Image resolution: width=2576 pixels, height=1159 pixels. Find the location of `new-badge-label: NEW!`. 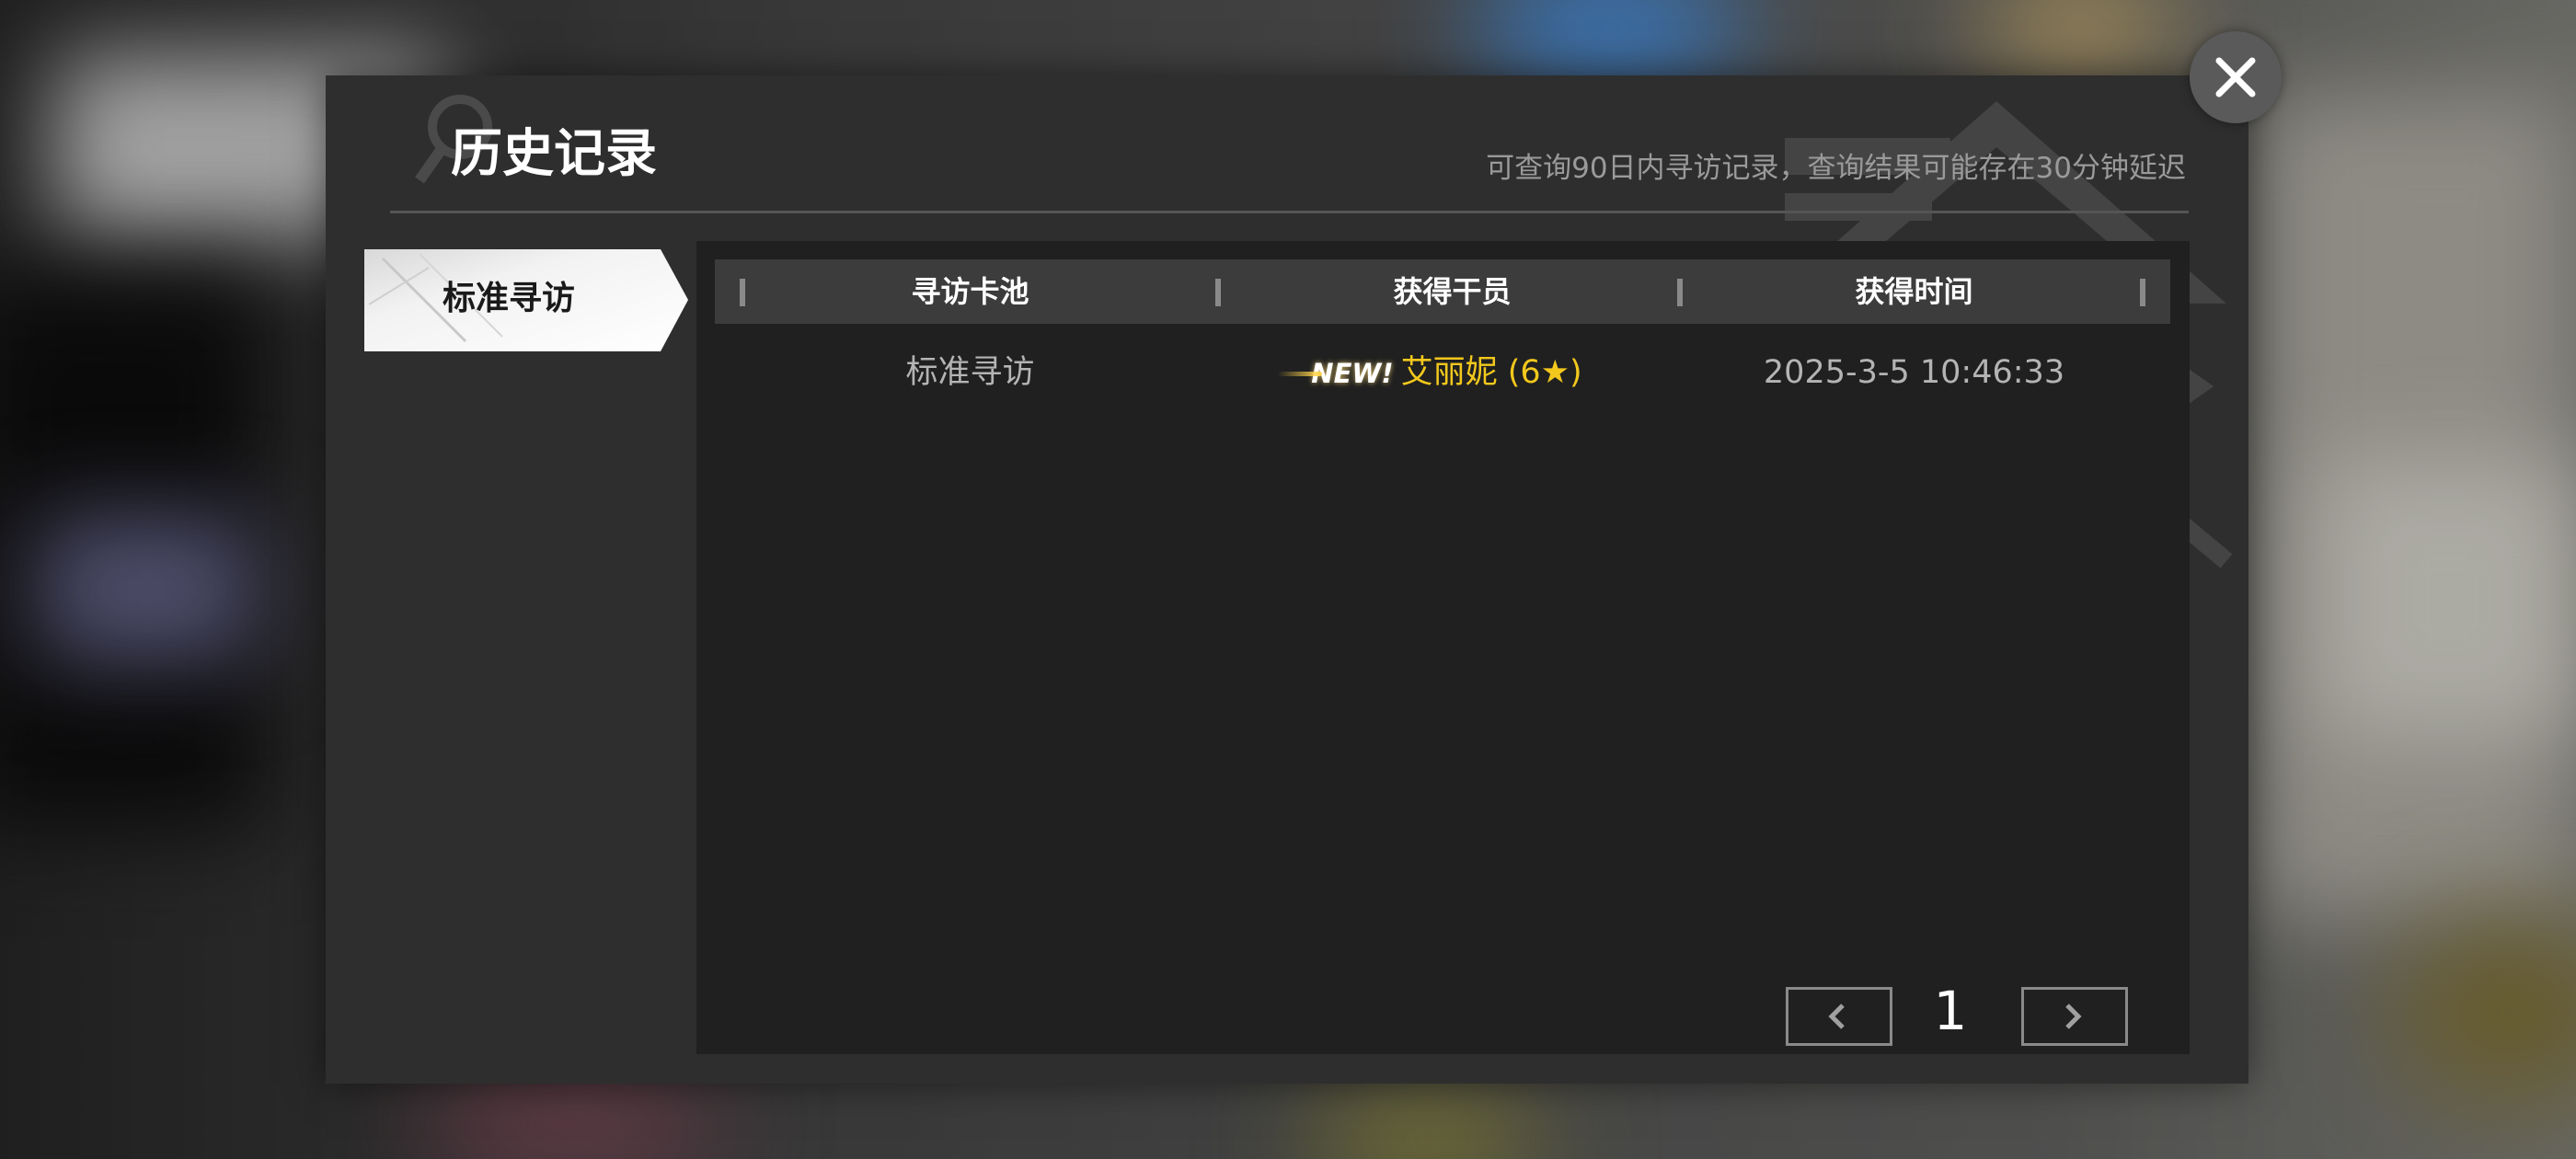

new-badge-label: NEW! is located at coordinates (1352, 373).